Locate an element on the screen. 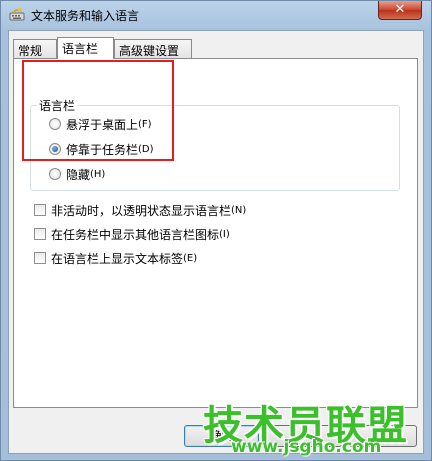 This screenshot has width=432, height=461. radio-label: 隐藏 is located at coordinates (78, 174).